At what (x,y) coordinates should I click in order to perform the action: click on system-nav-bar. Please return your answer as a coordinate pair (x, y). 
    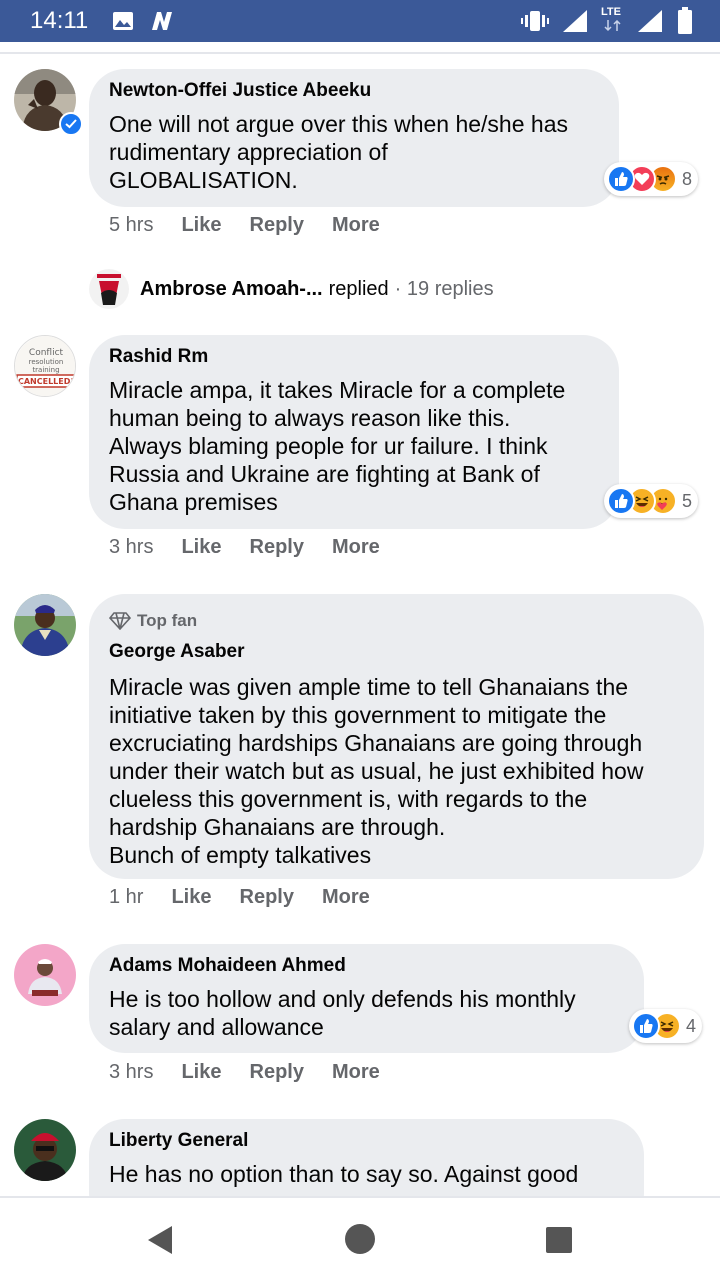
    Looking at the image, I should click on (360, 1238).